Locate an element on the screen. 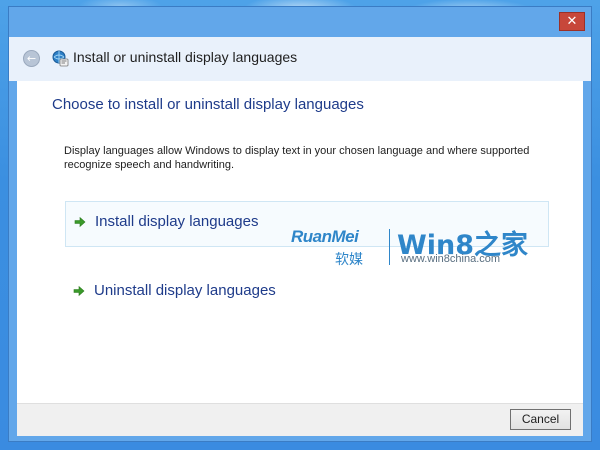 The width and height of the screenshot is (600, 450). cancel-button: Cancel is located at coordinates (540, 419).